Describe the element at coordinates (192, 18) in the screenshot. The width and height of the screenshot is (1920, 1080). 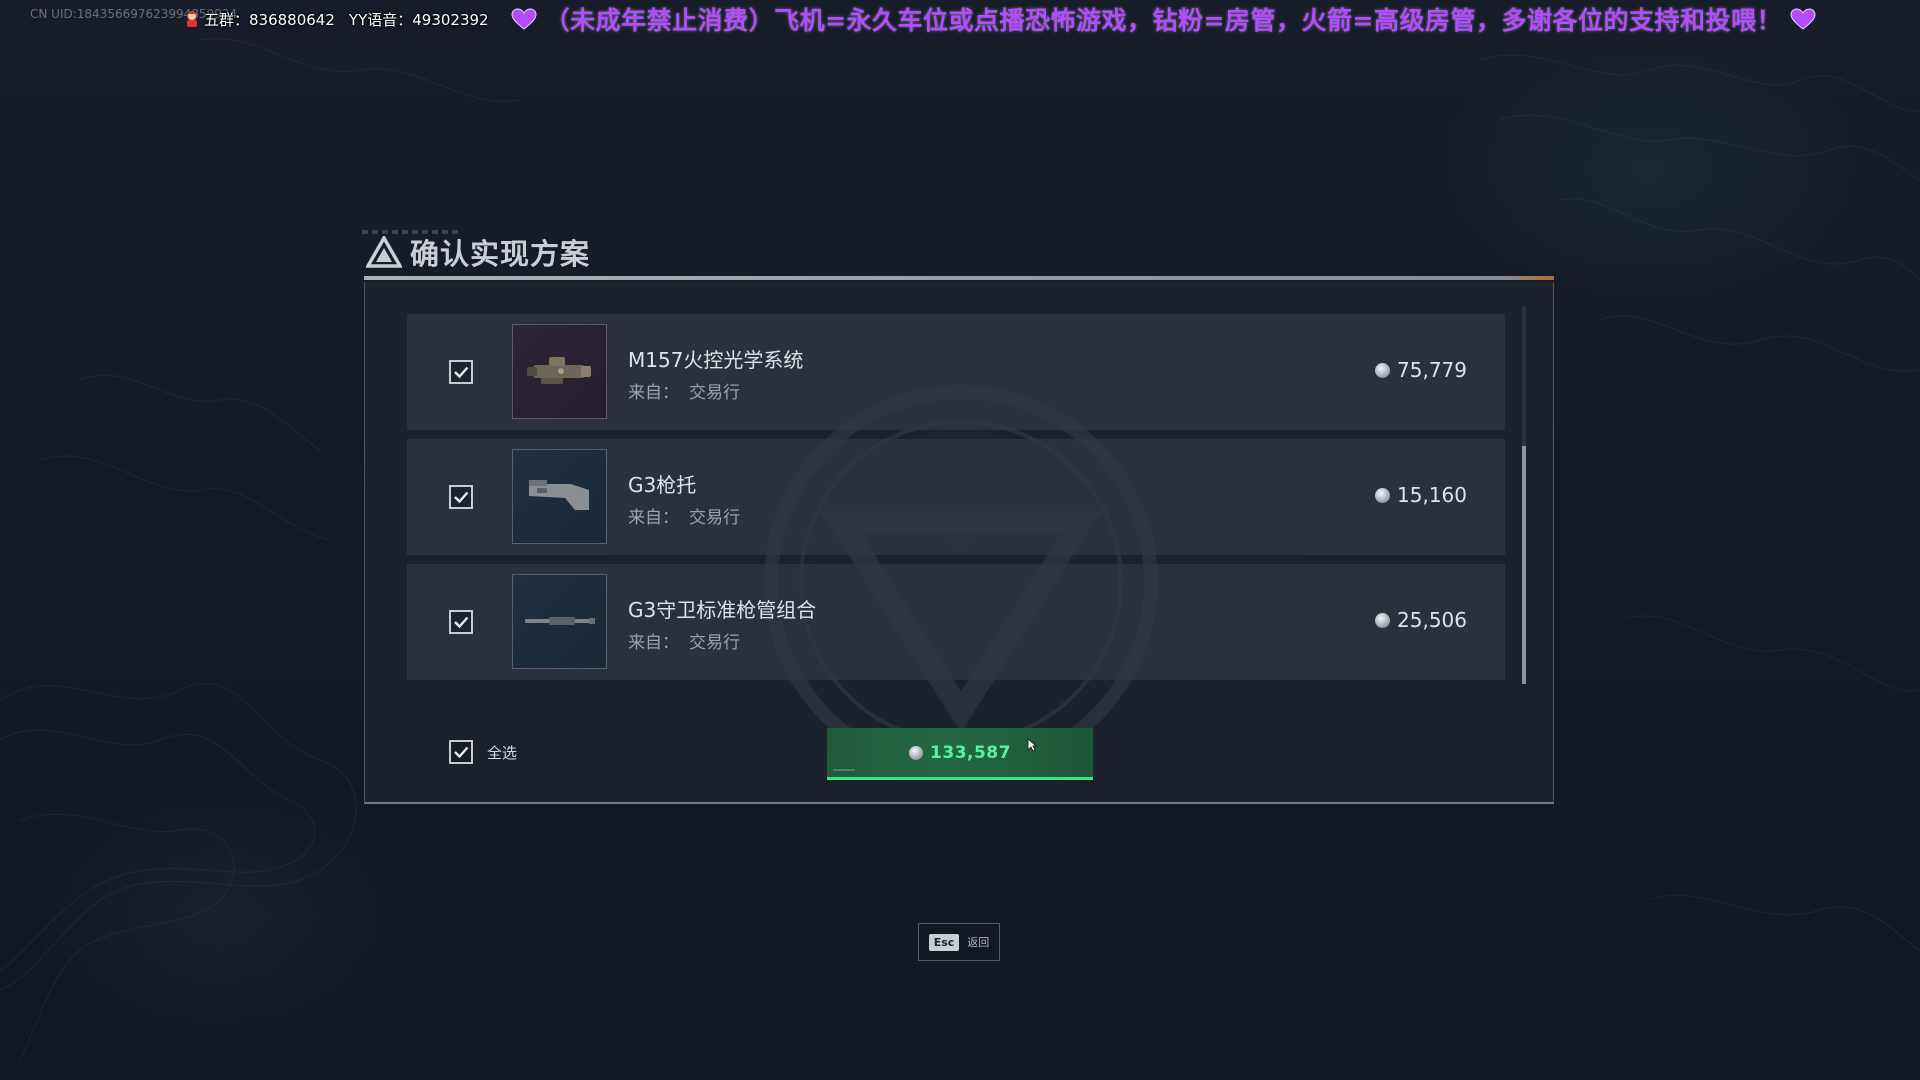
I see `mascot-icon` at that location.